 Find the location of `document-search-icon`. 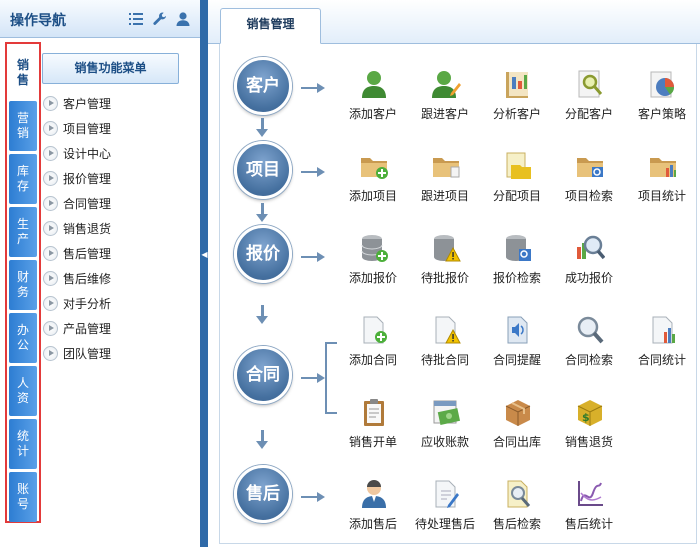

document-search-icon is located at coordinates (518, 494).